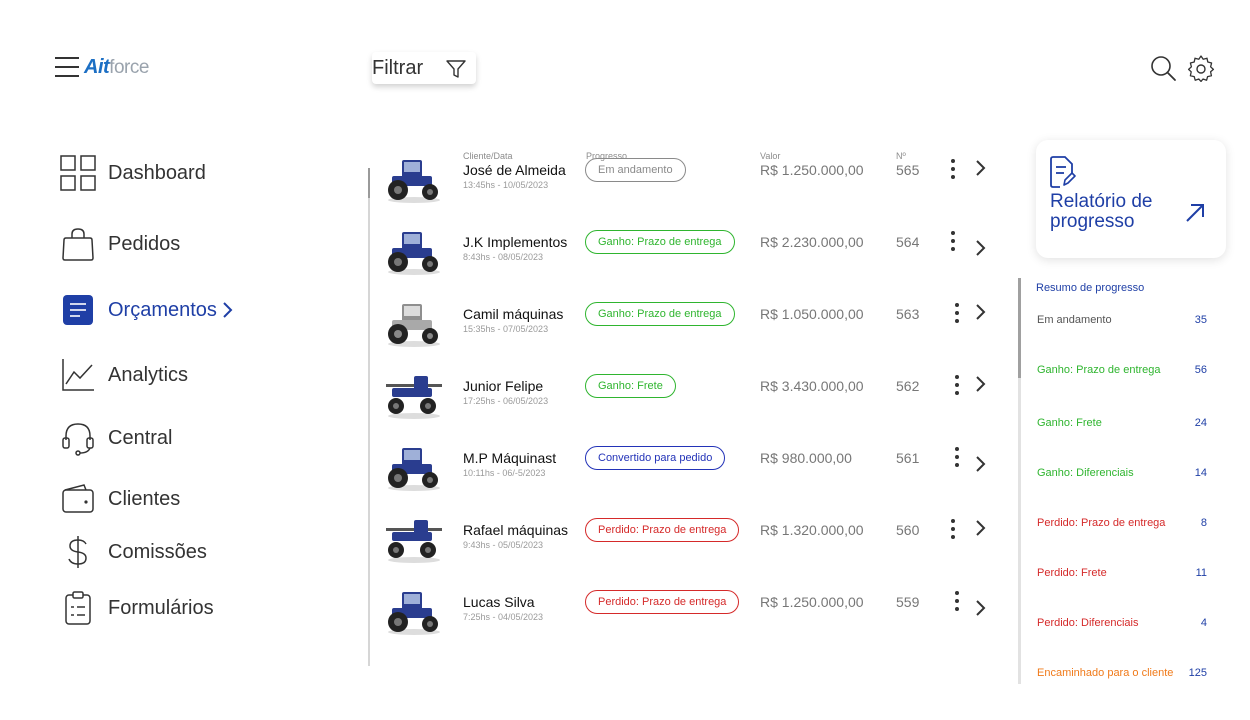 The image size is (1250, 720). What do you see at coordinates (119, 244) in the screenshot?
I see `sidebar-item-pedidos: Pedidos` at bounding box center [119, 244].